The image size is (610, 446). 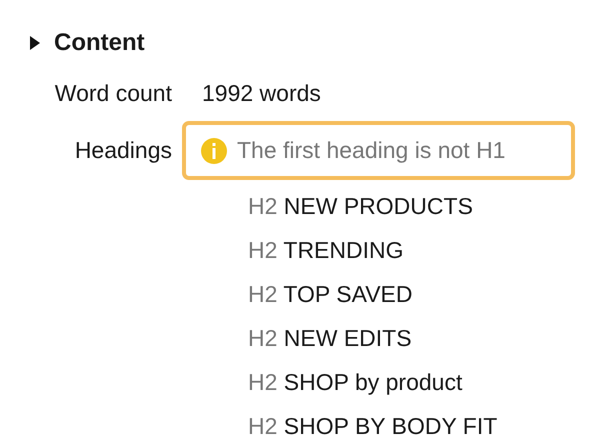 I want to click on heading-item: H2 TRENDING, so click(x=326, y=250).